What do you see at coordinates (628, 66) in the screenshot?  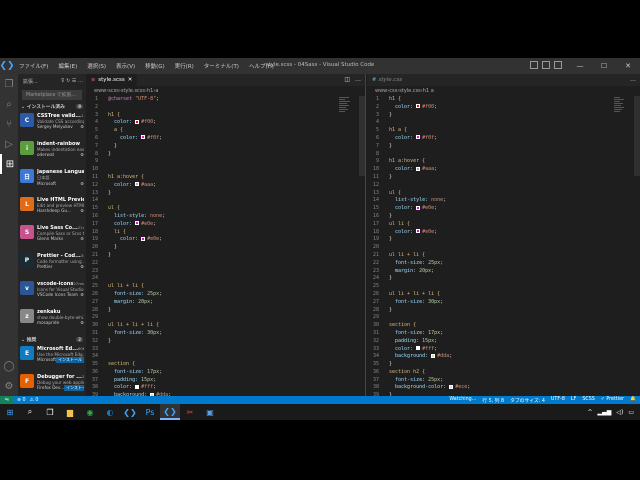 I see `close-button: ✕` at bounding box center [628, 66].